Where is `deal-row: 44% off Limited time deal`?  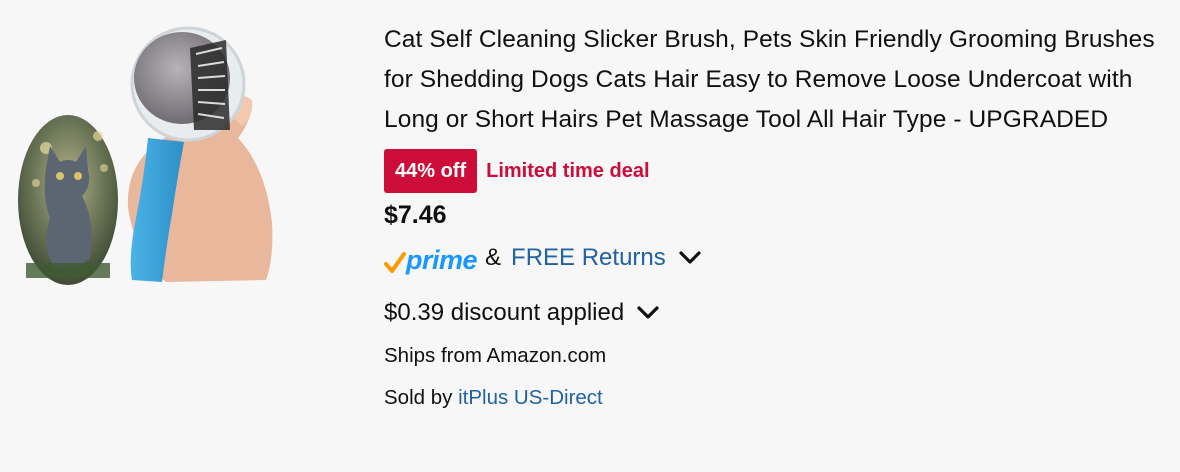
deal-row: 44% off Limited time deal is located at coordinates (779, 171).